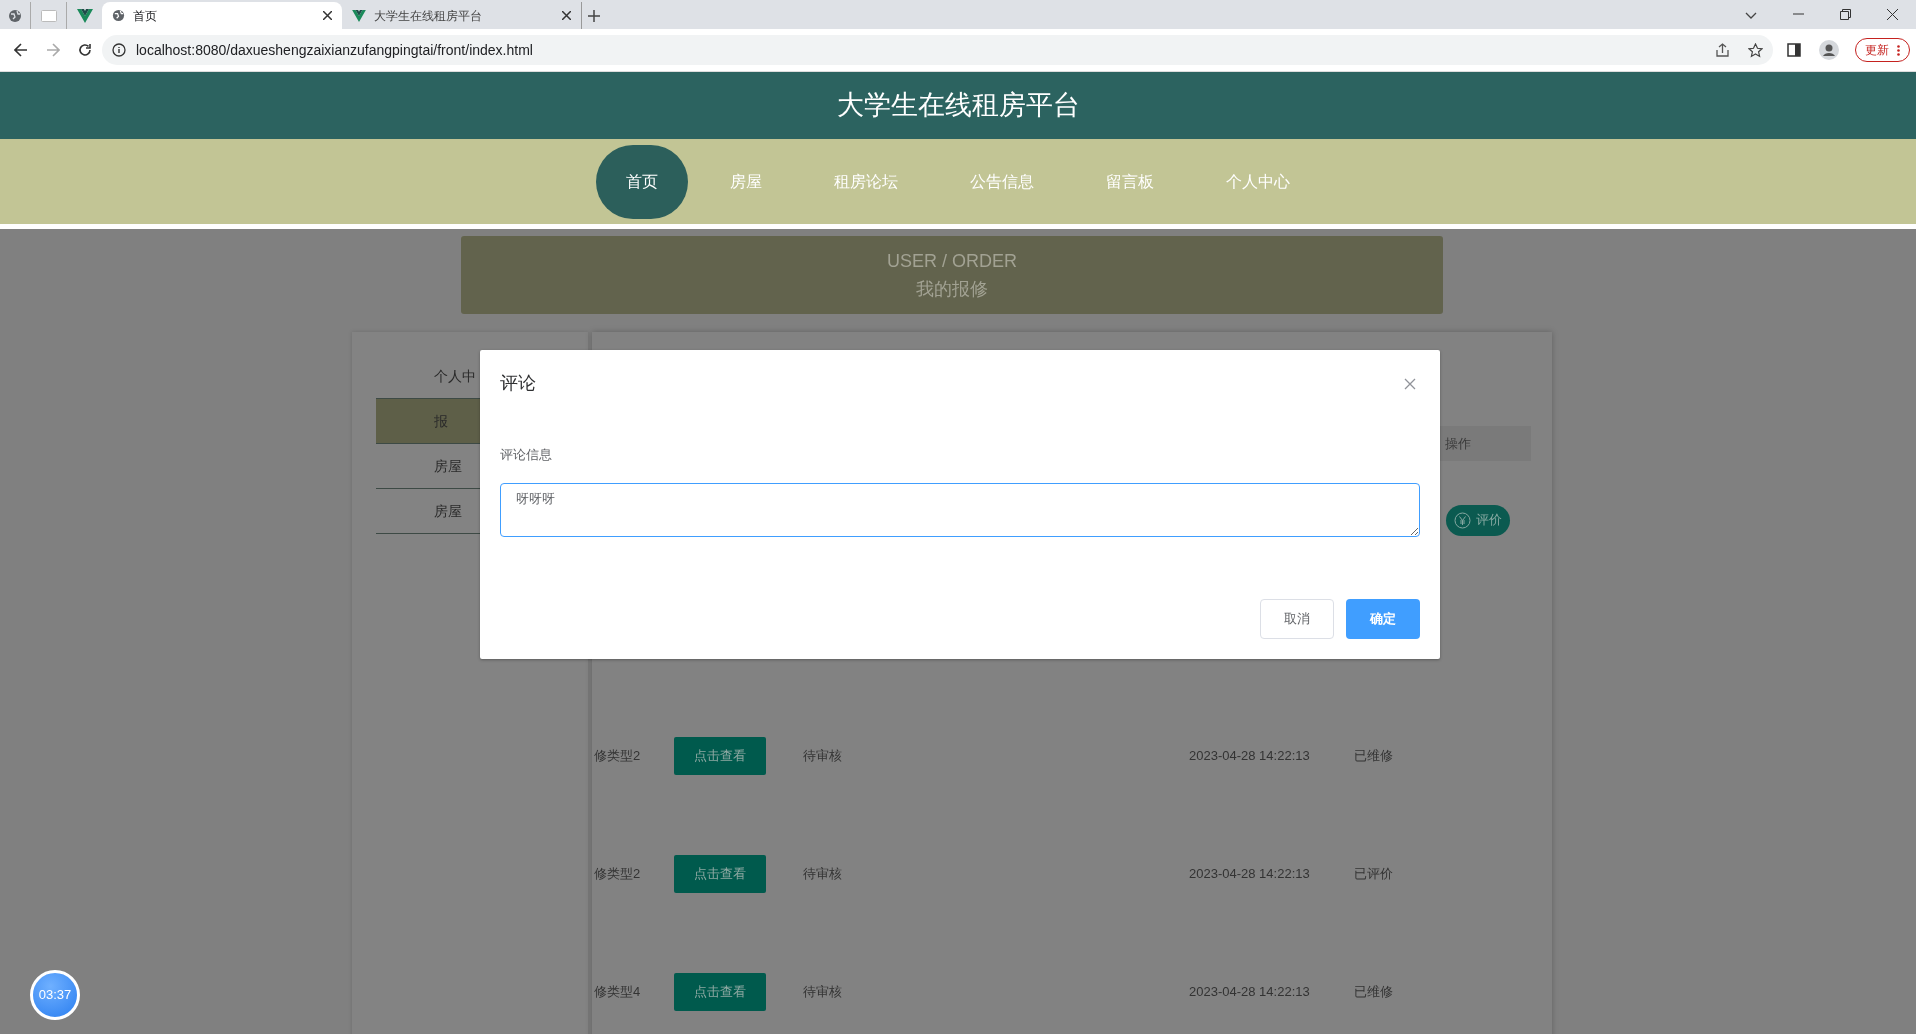 The image size is (1916, 1034). Describe the element at coordinates (526, 455) in the screenshot. I see `field-label: 评论信息` at that location.